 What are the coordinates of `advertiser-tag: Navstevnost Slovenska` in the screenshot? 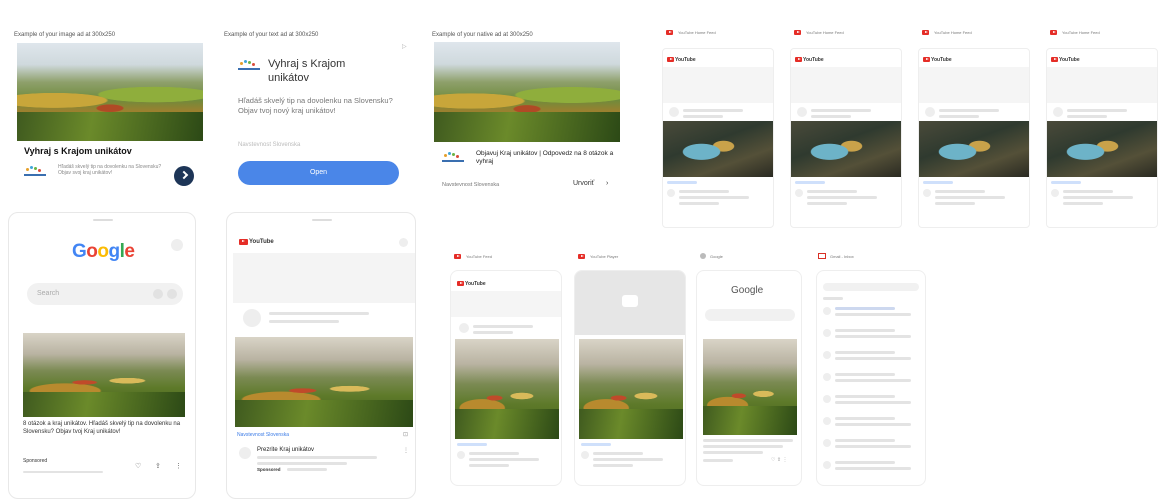 It's located at (263, 435).